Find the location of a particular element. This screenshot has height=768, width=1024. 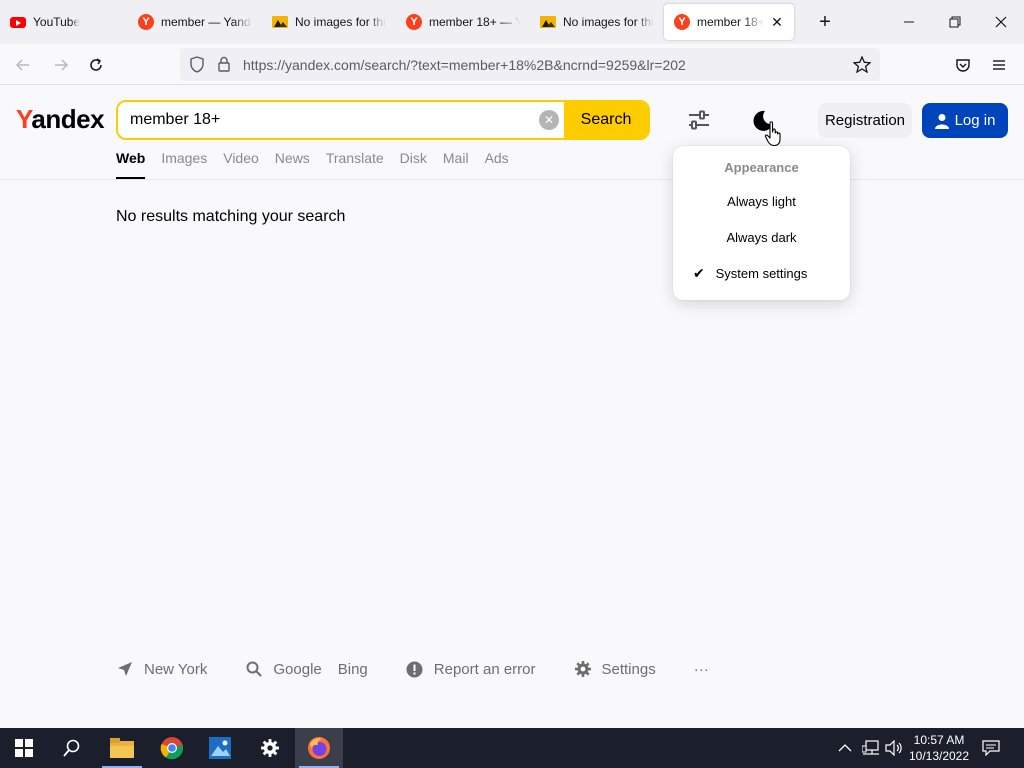

arrow-right-icon is located at coordinates (62, 65).